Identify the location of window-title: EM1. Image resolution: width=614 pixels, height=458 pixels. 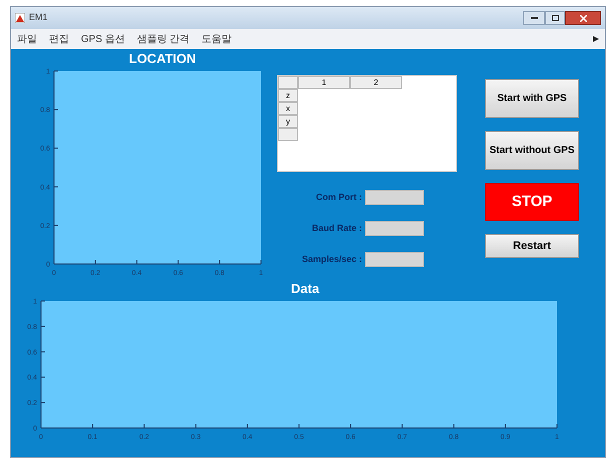
(38, 17).